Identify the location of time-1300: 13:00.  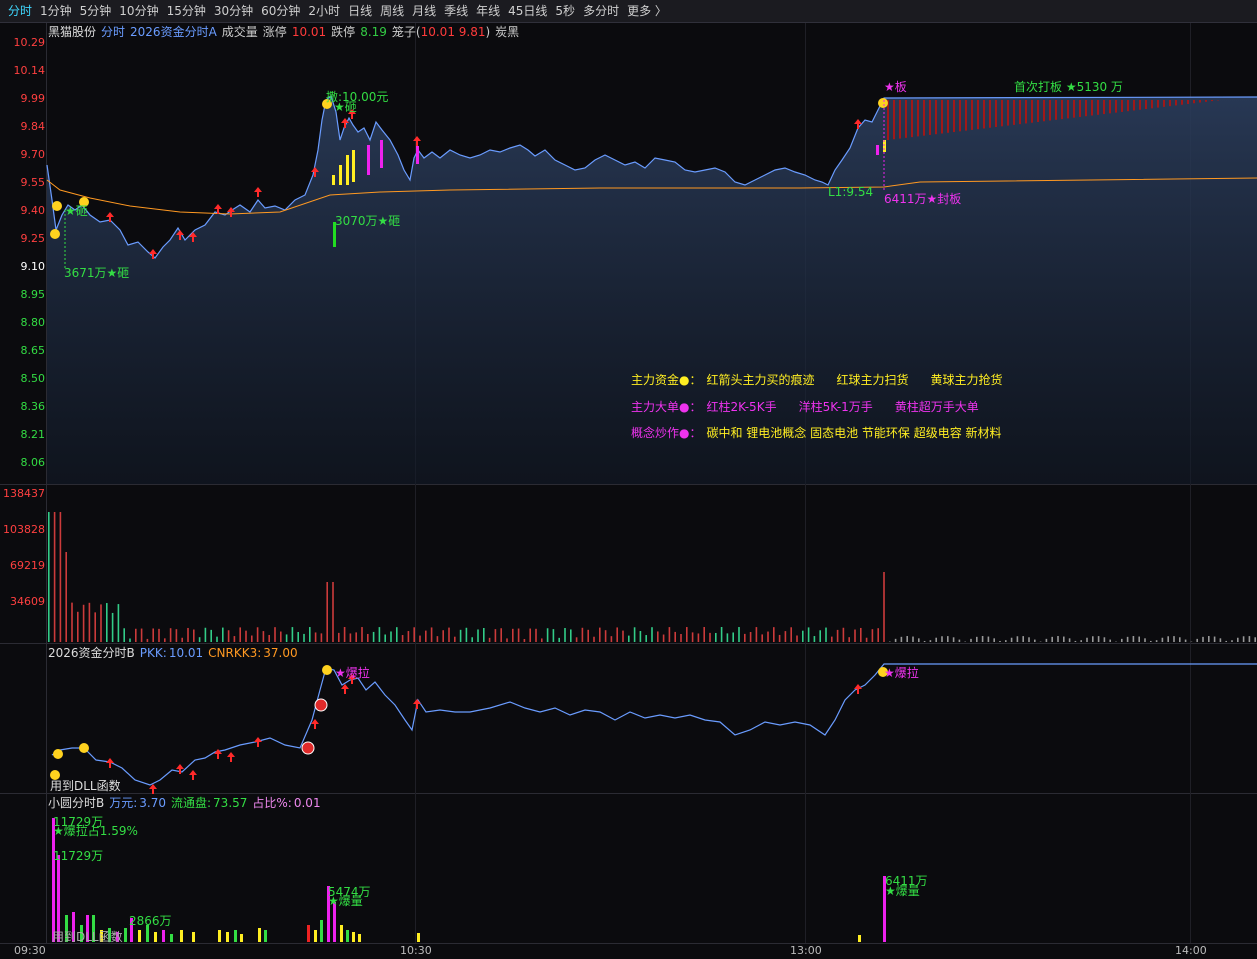
(806, 950).